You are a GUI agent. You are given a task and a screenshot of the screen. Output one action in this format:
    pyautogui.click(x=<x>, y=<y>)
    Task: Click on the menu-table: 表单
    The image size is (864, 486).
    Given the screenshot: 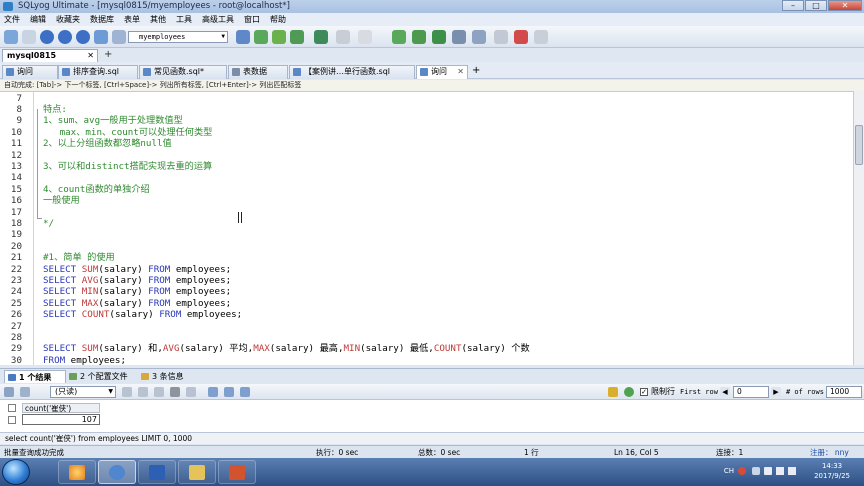 What is the action you would take?
    pyautogui.click(x=132, y=19)
    